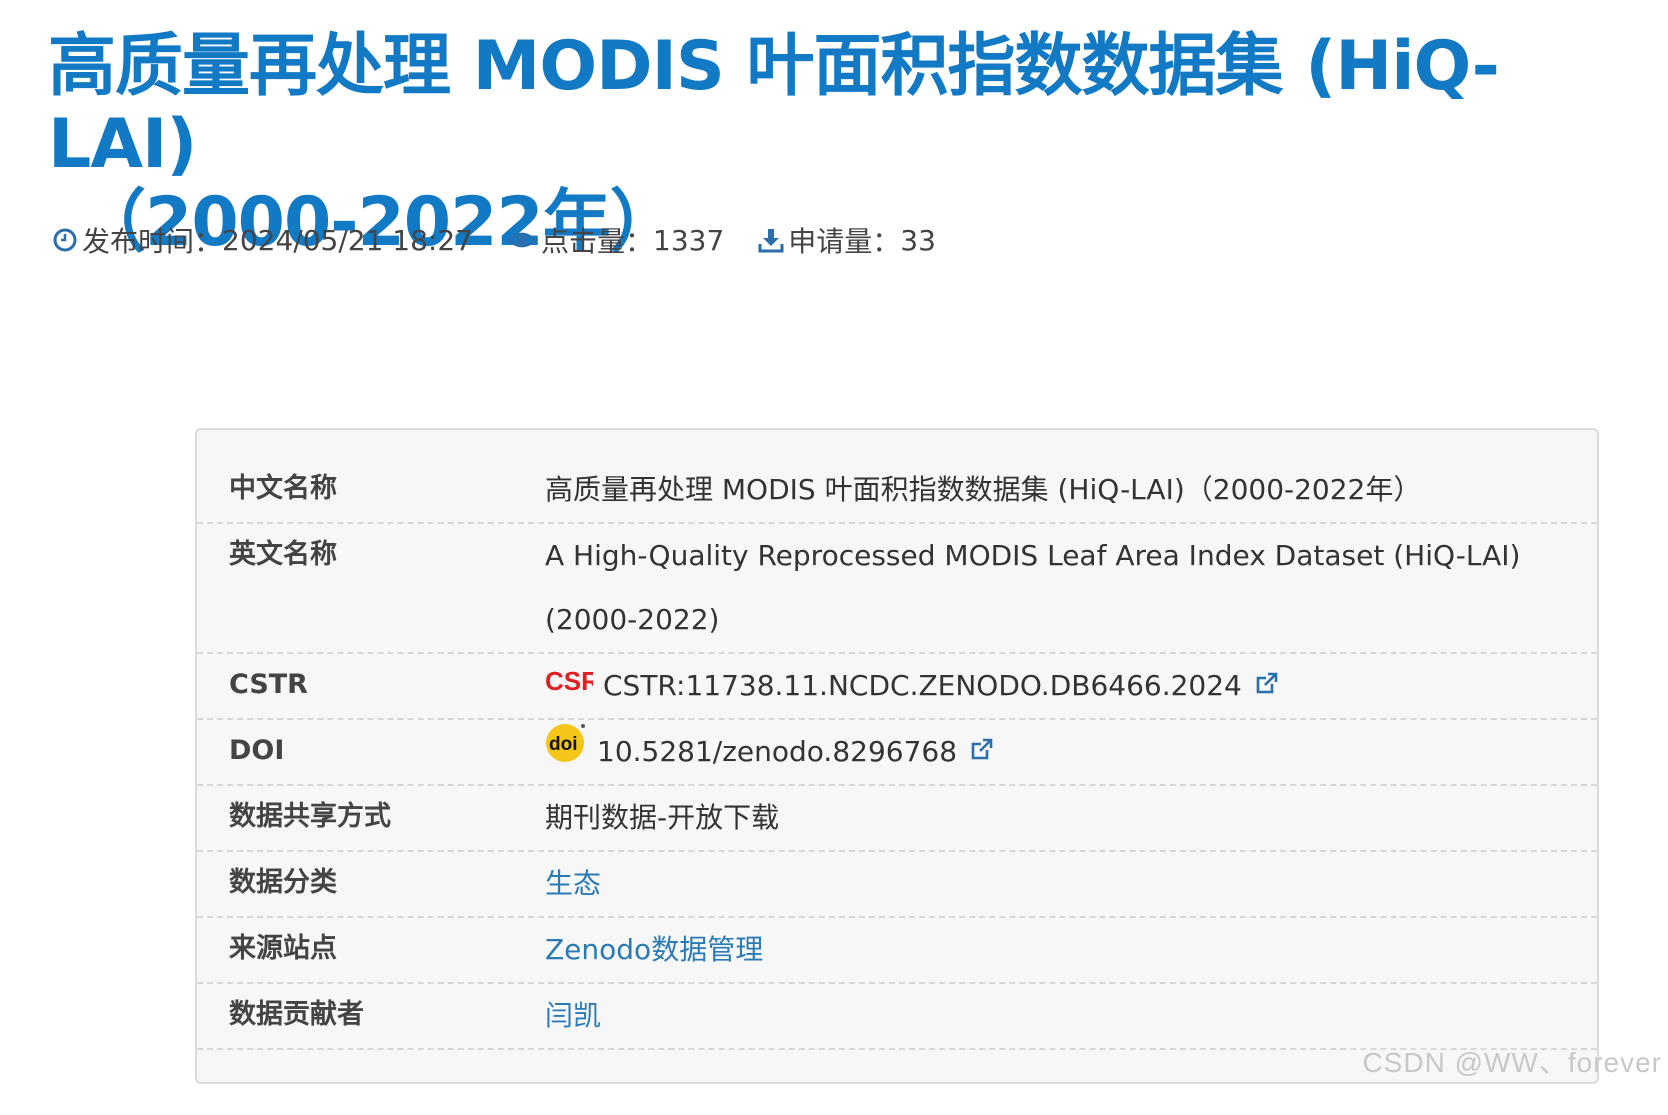 This screenshot has width=1668, height=1115. I want to click on svg-text: doi, so click(563, 744).